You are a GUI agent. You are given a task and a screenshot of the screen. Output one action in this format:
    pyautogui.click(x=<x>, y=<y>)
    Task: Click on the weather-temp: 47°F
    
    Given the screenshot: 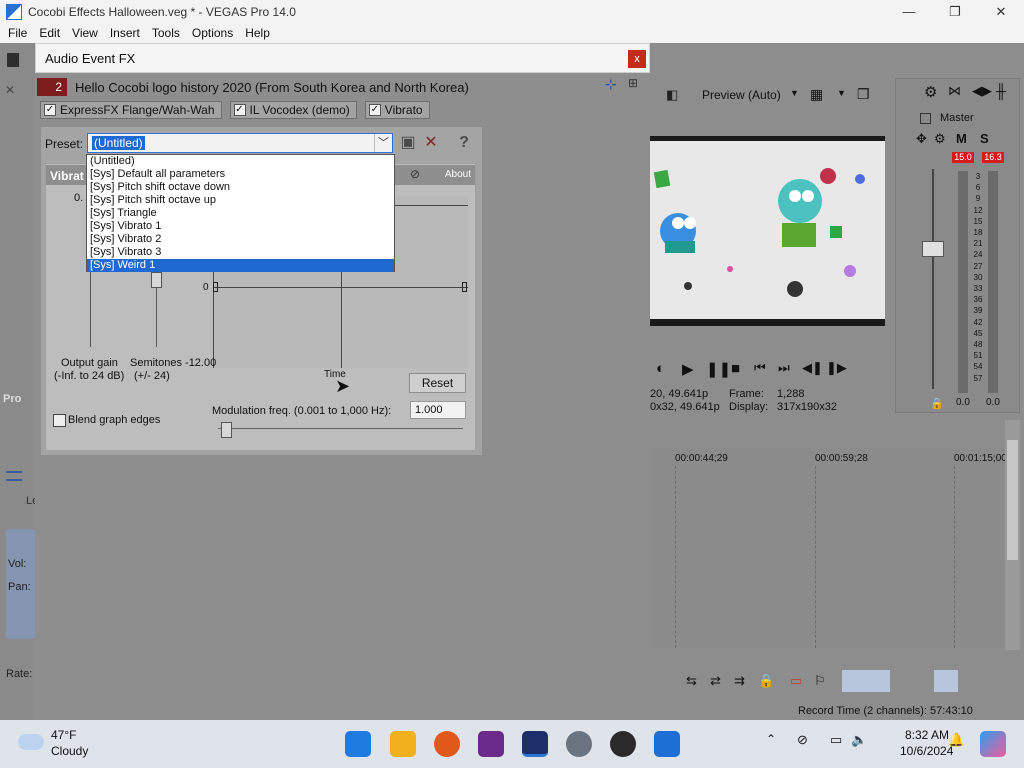 What is the action you would take?
    pyautogui.click(x=63, y=735)
    